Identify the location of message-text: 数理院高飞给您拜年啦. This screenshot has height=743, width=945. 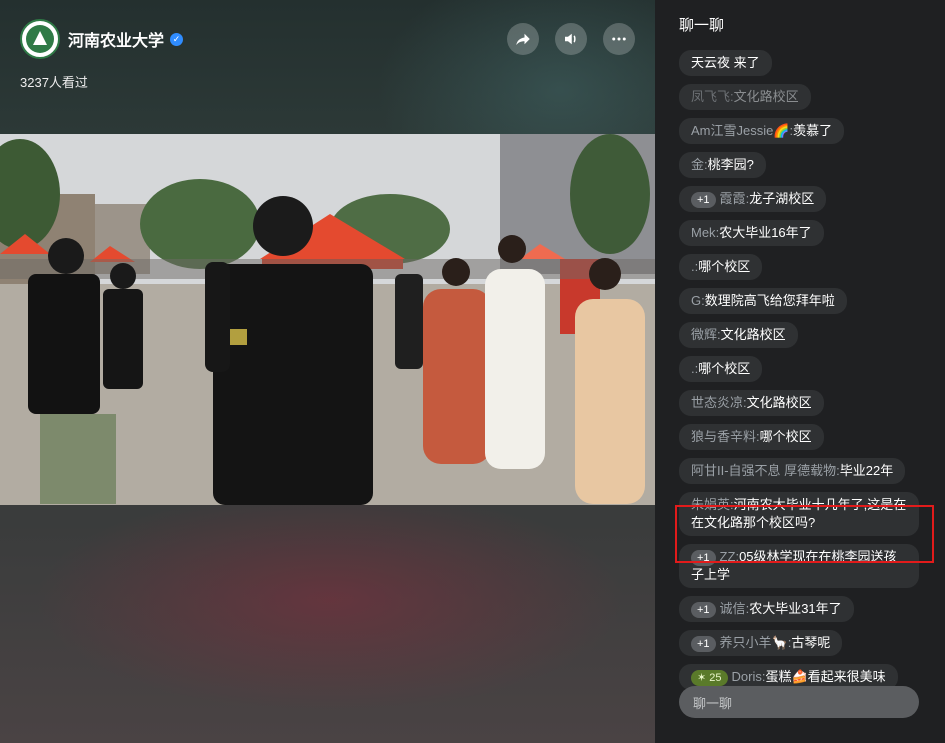
(769, 300).